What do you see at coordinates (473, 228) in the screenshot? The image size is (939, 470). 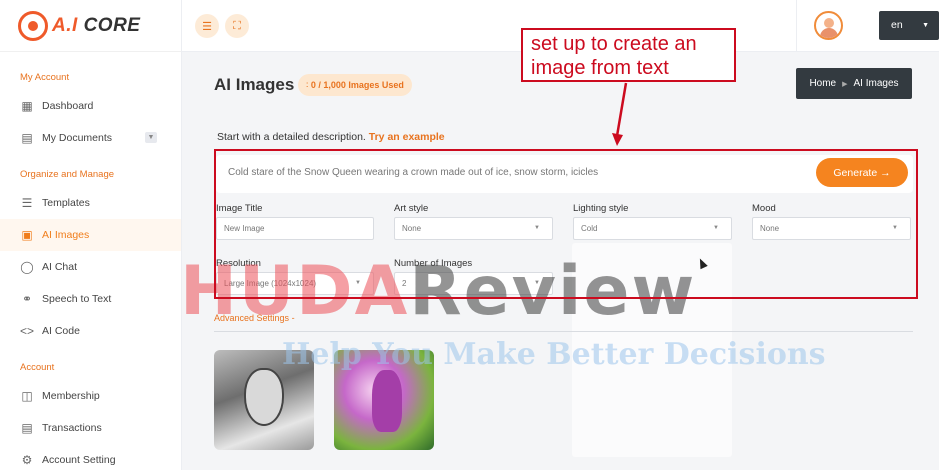 I see `art-style-select: None ▼` at bounding box center [473, 228].